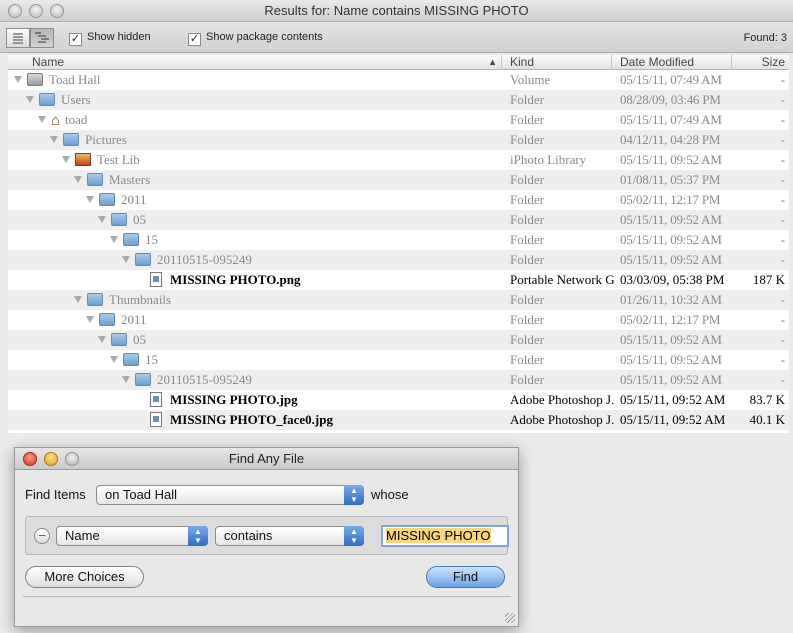  Describe the element at coordinates (398, 300) in the screenshot. I see `table-row: Thumbnails Folder 01/26/11, 10:32 AM -` at that location.